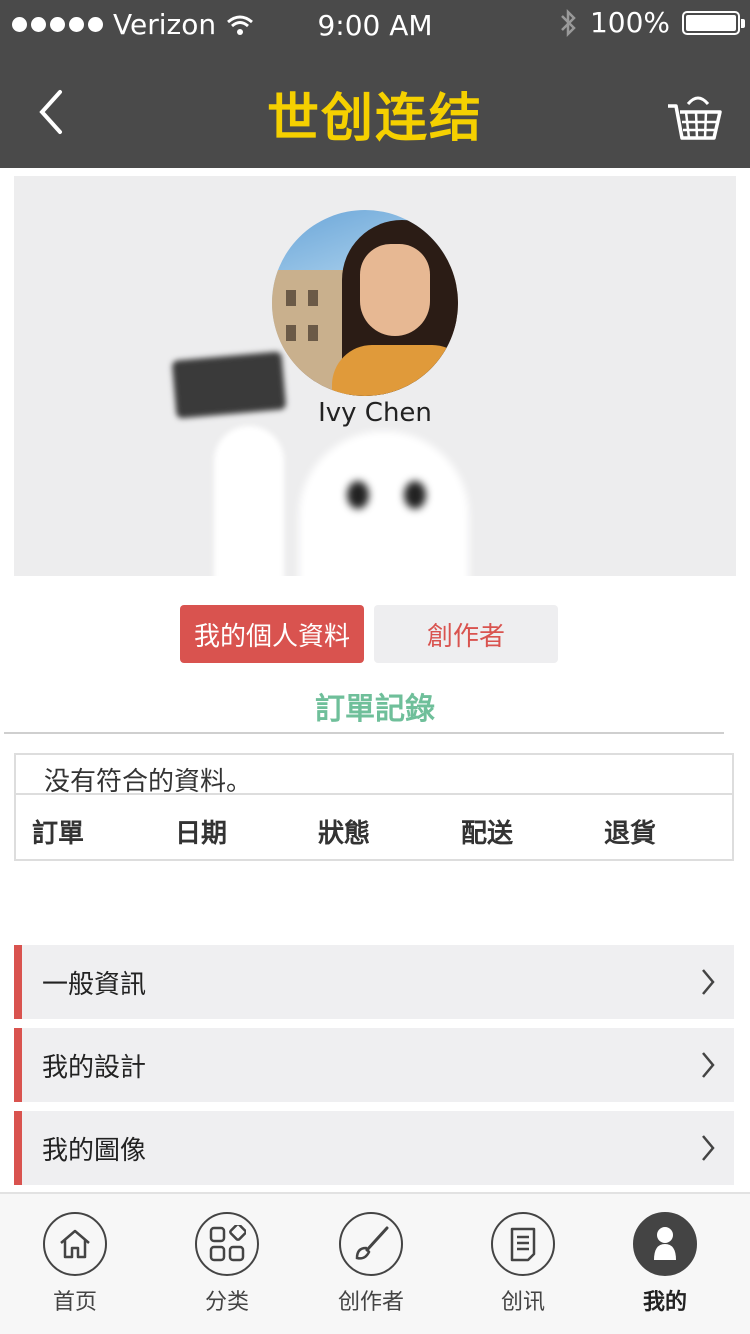  Describe the element at coordinates (365, 303) in the screenshot. I see `avatar` at that location.